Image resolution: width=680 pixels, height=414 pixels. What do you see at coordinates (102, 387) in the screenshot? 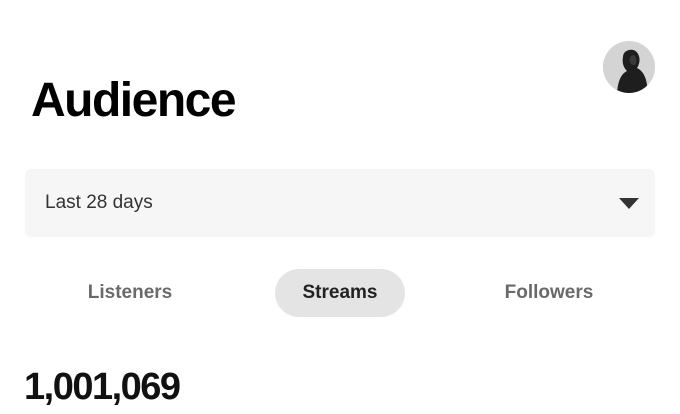
I see `streams-count: 1,001,069` at bounding box center [102, 387].